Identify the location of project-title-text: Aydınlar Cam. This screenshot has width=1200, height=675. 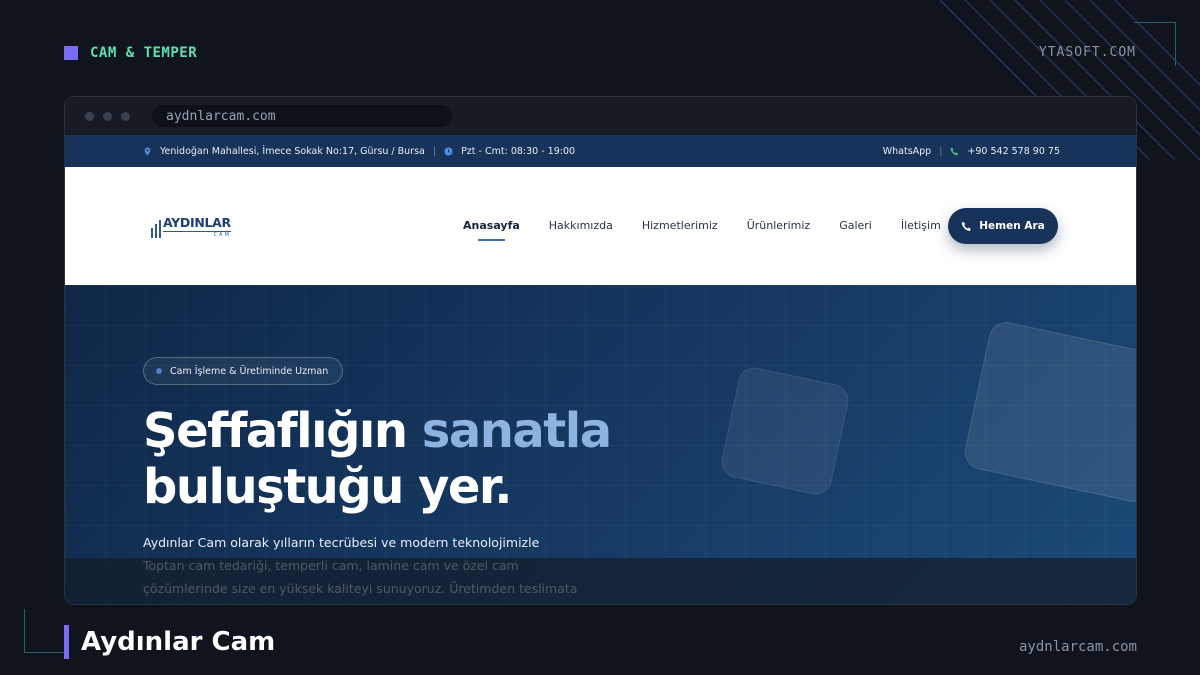
(178, 642).